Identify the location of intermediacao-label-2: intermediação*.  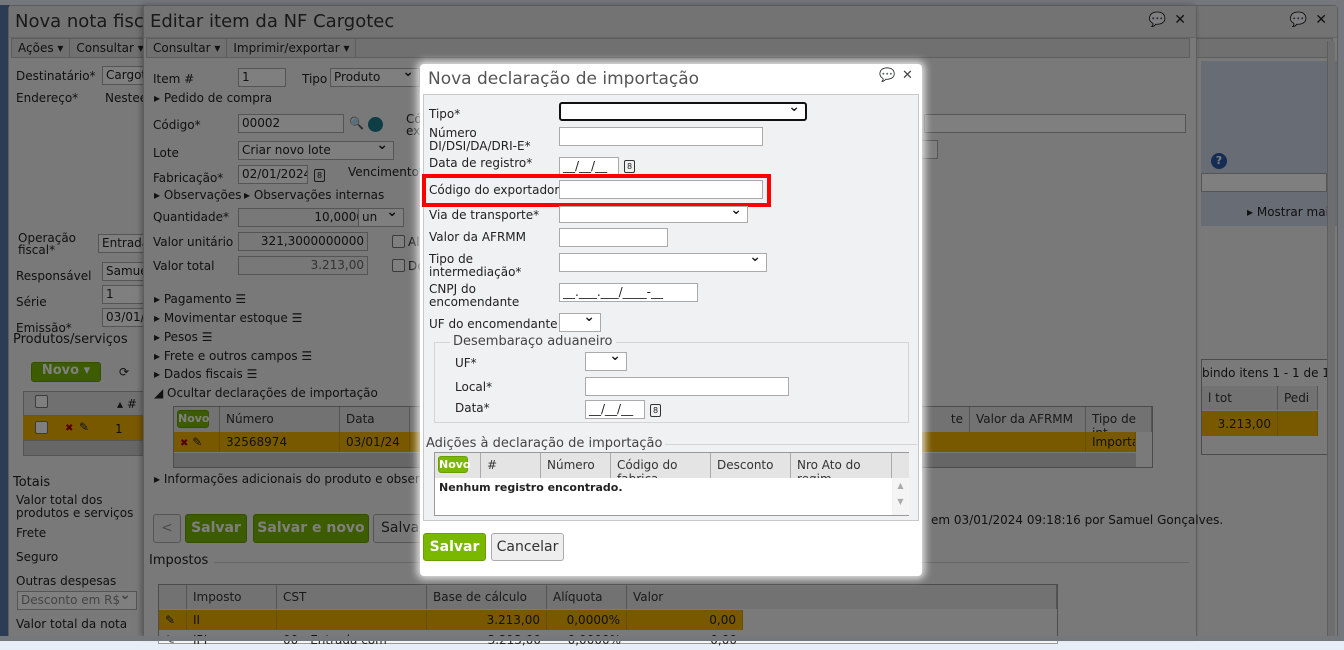
(475, 272).